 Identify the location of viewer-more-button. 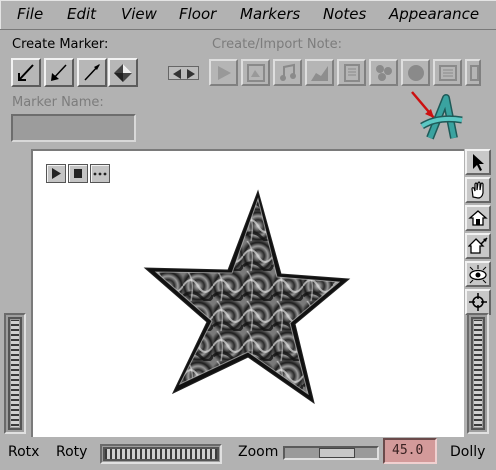
(100, 173).